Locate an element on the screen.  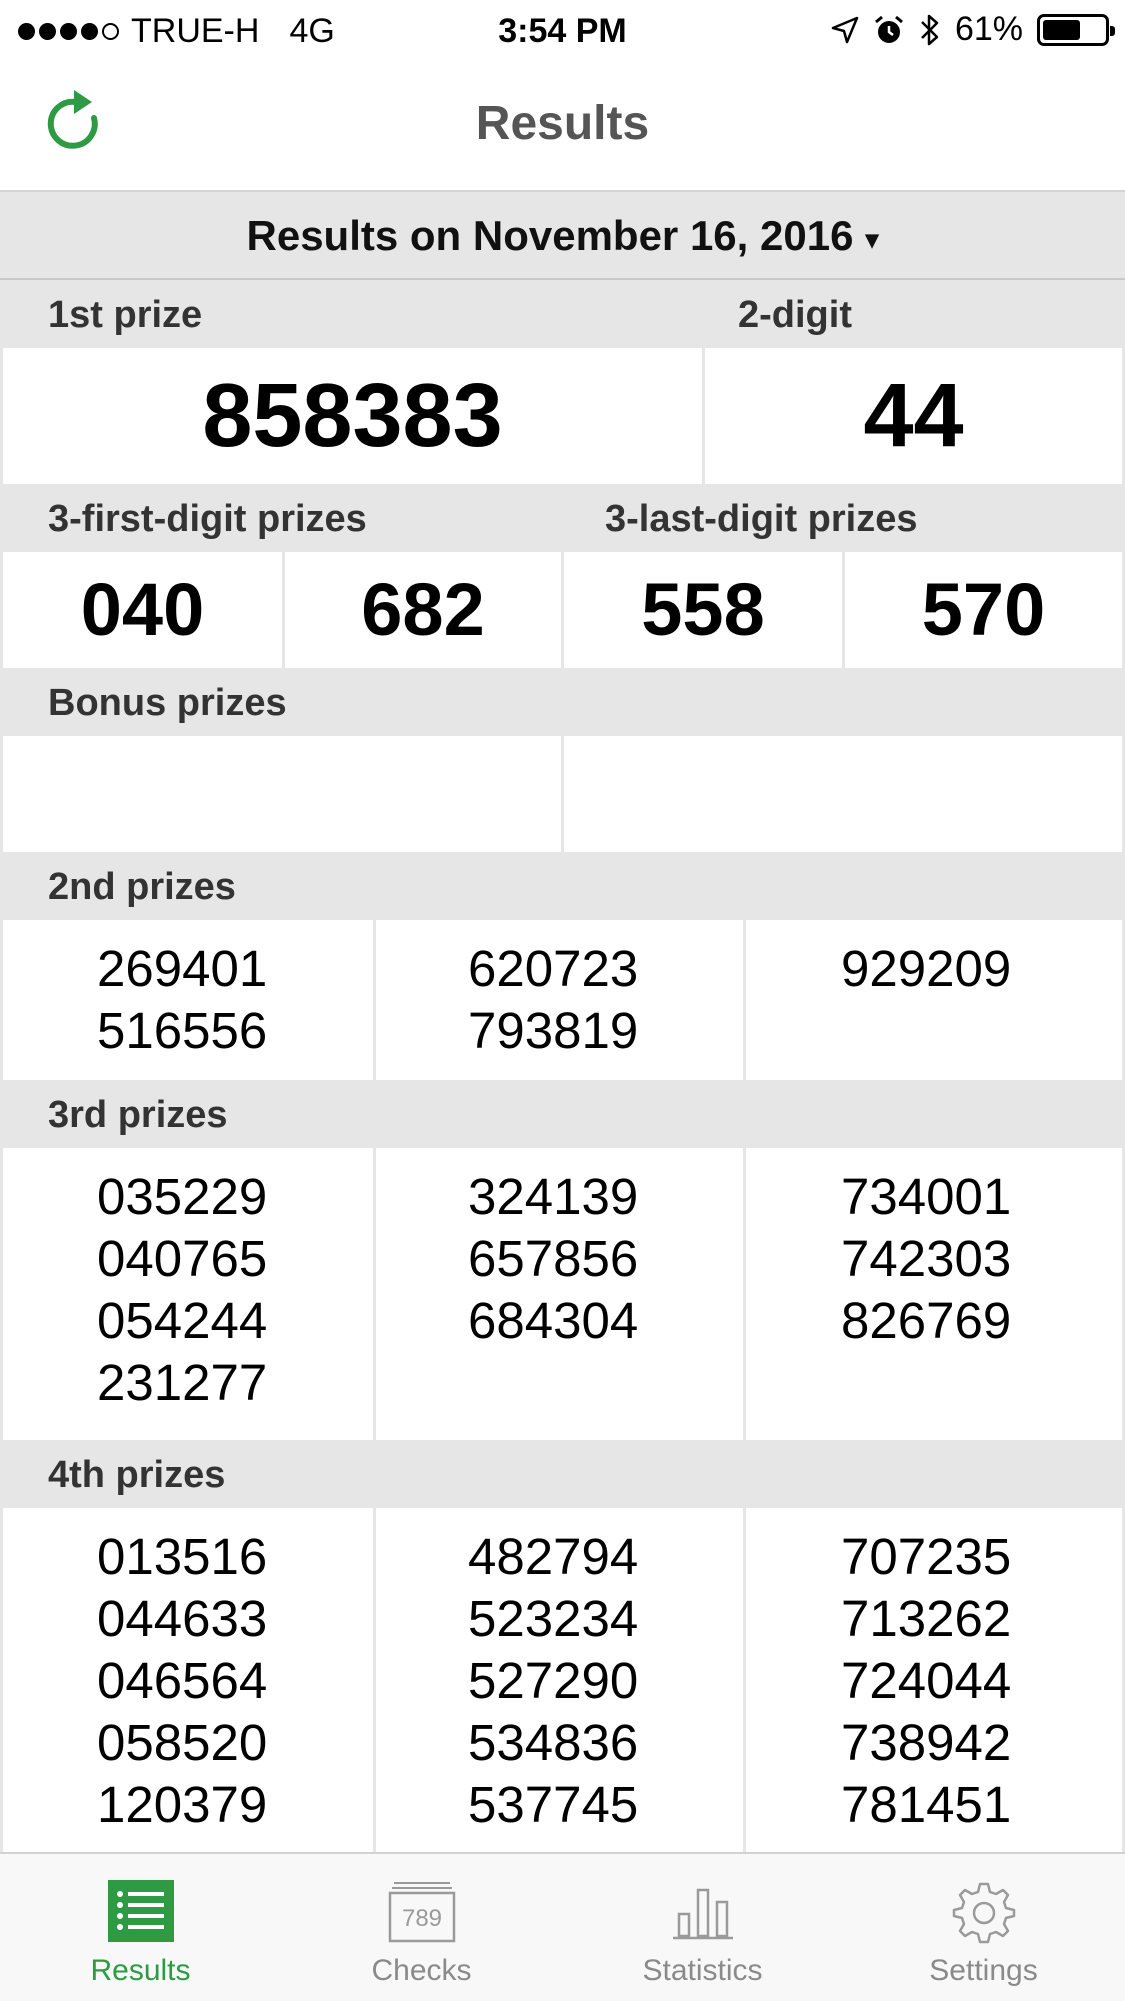
prize-number: 929209 is located at coordinates (926, 968).